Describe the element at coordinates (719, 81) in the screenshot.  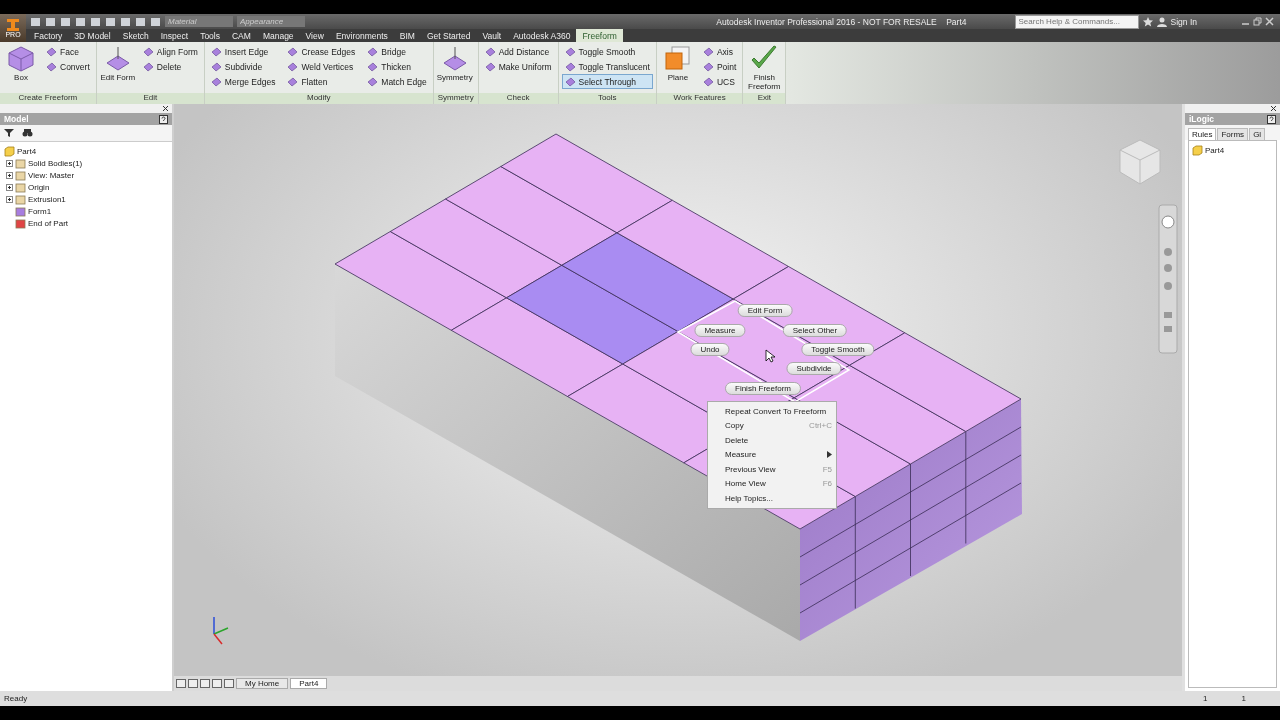
I see `ribbon-button: UCS` at that location.